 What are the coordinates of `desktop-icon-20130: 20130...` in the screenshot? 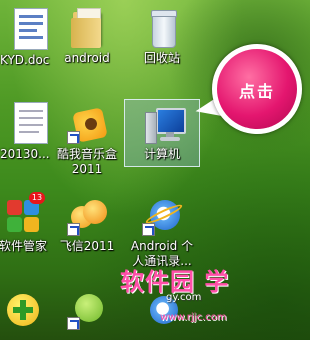 It's located at (25, 132).